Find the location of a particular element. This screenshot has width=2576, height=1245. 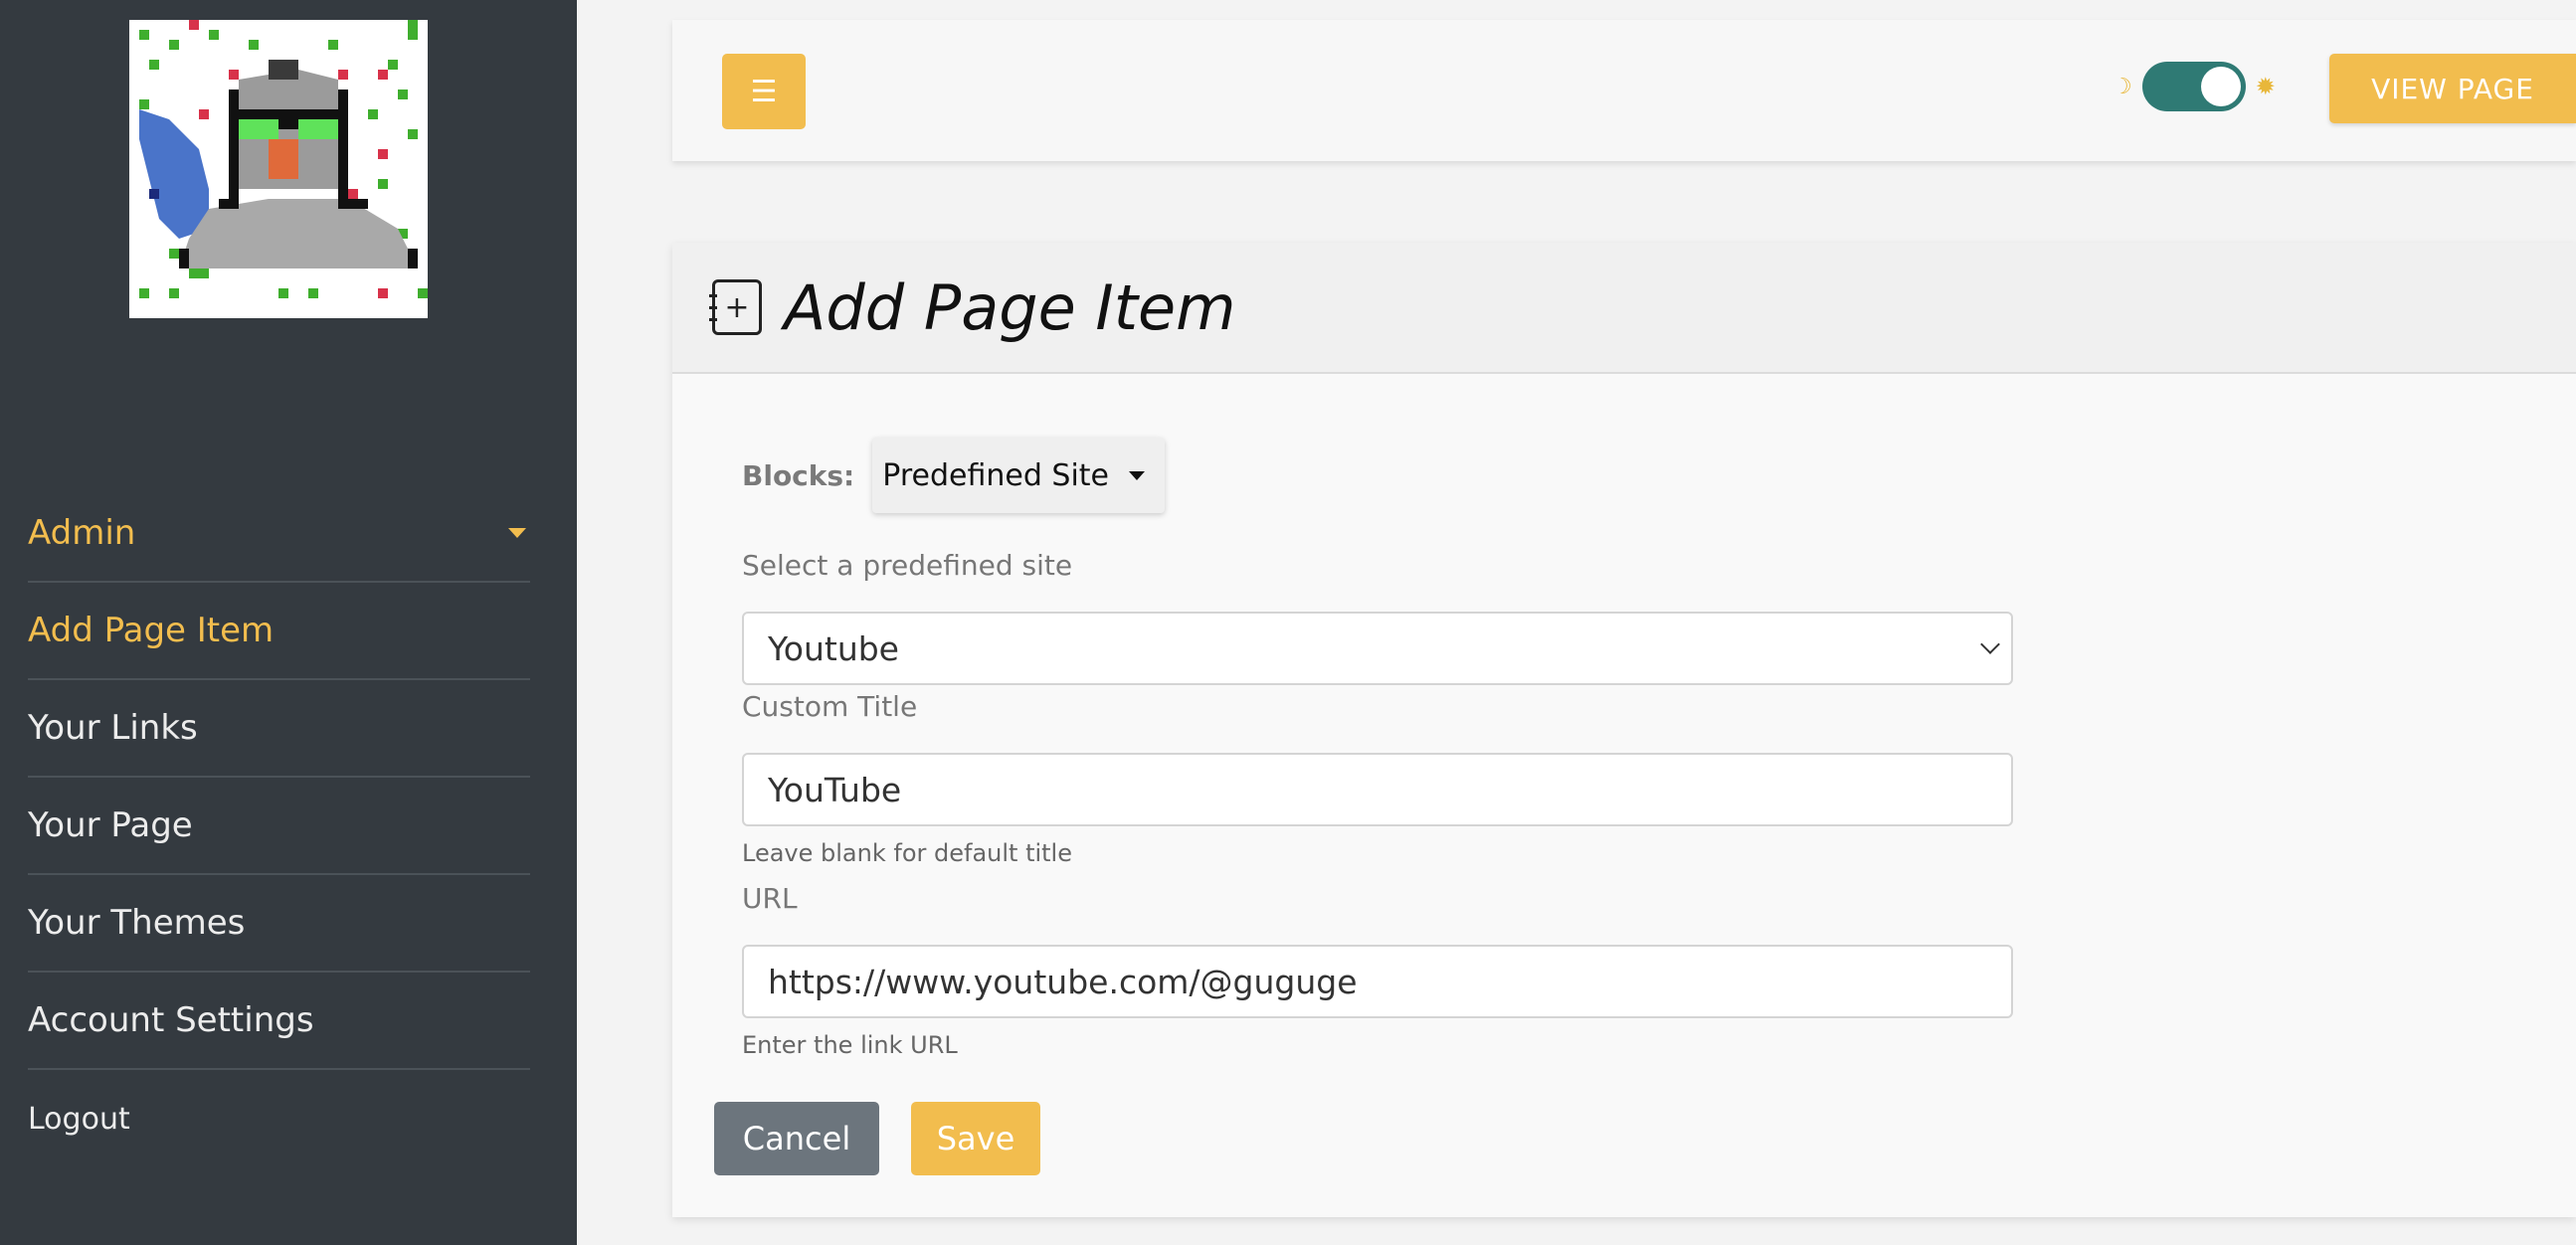

sidebar-item-label: Your Links is located at coordinates (113, 728).